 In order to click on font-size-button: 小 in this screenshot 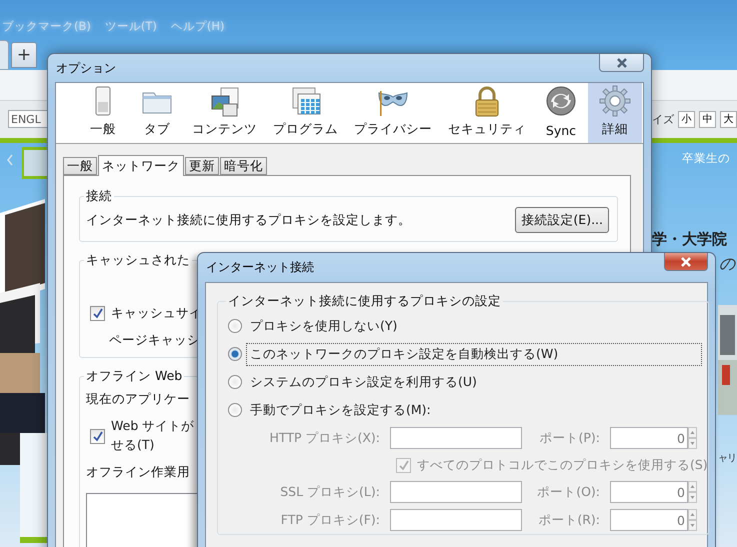, I will do `click(686, 119)`.